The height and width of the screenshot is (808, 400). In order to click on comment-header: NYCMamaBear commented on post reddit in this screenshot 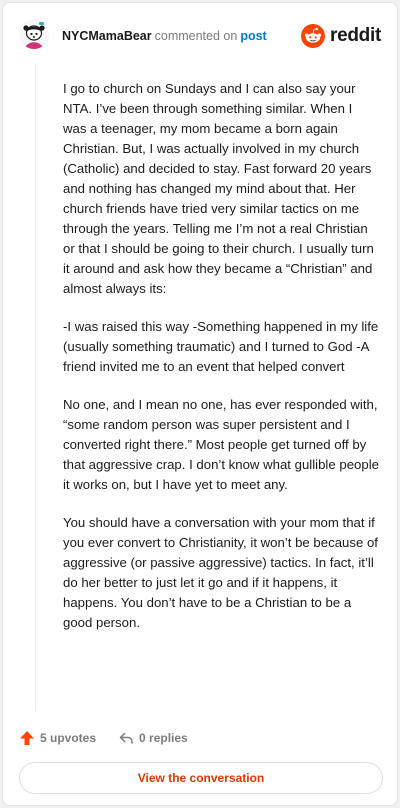, I will do `click(200, 33)`.